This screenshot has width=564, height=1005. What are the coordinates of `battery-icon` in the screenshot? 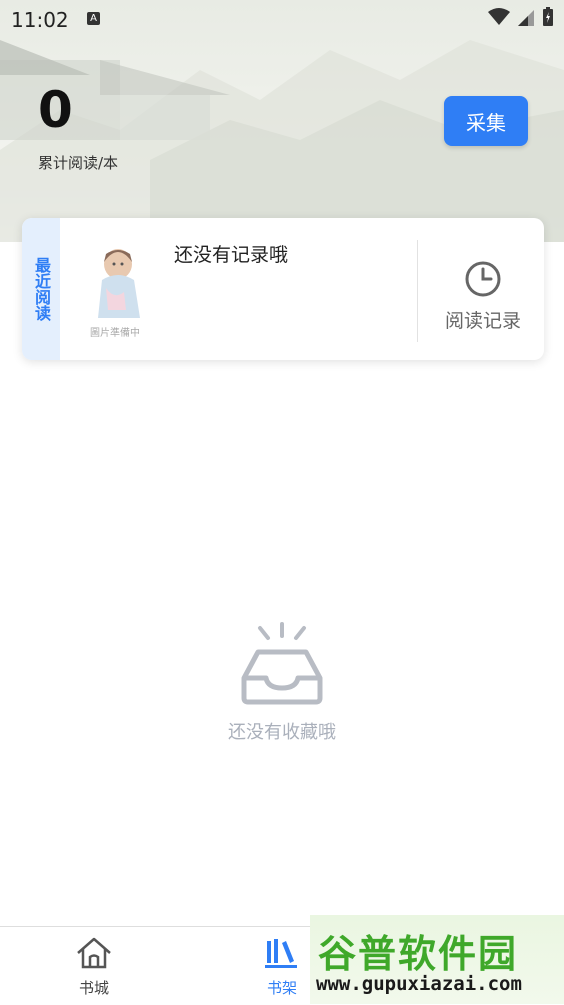 It's located at (548, 16).